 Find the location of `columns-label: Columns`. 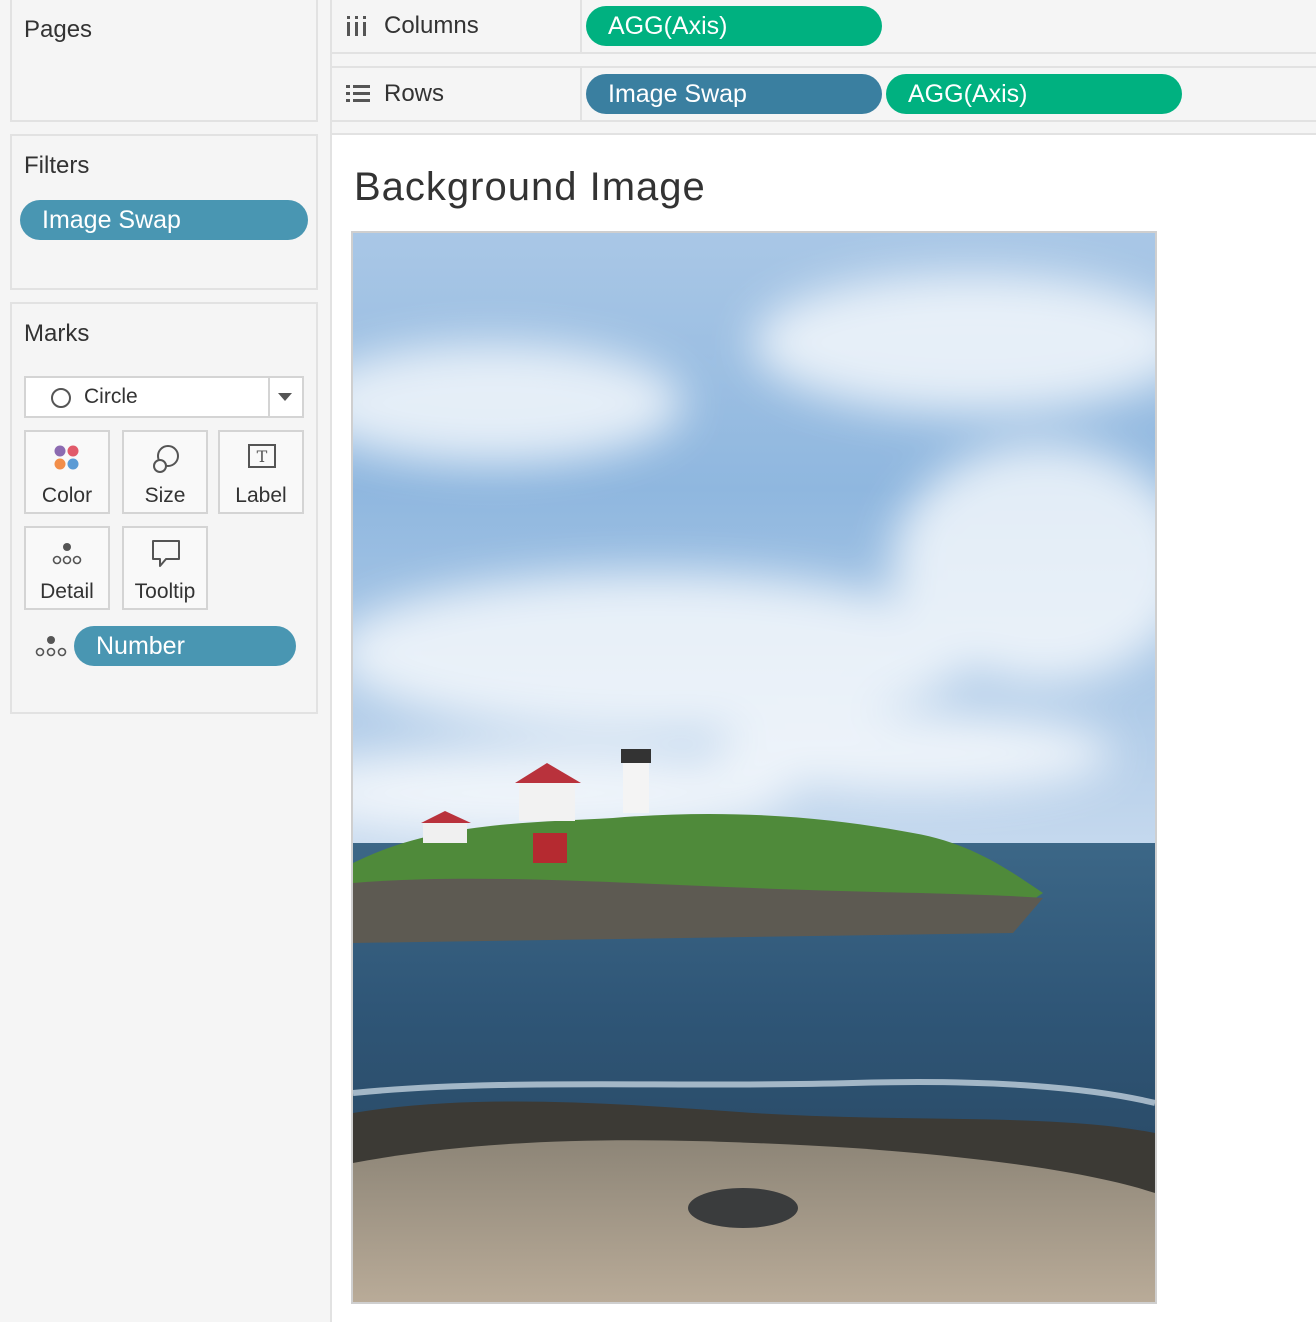

columns-label: Columns is located at coordinates (431, 25).